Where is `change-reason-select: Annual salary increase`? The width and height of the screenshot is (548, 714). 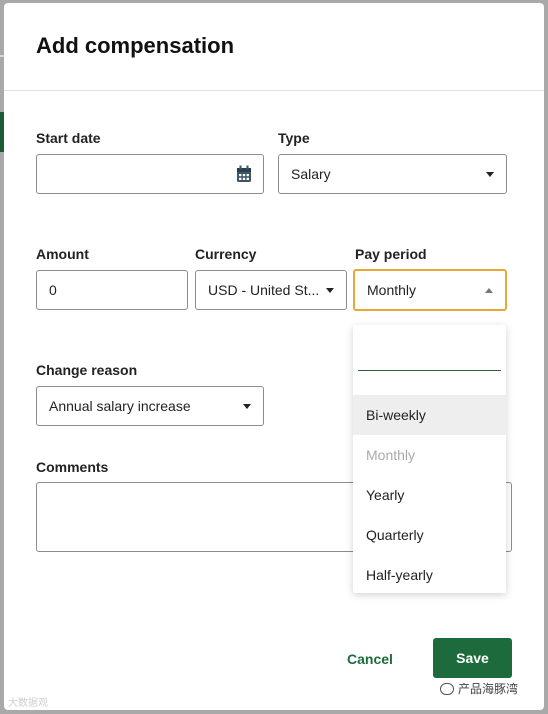 change-reason-select: Annual salary increase is located at coordinates (150, 406).